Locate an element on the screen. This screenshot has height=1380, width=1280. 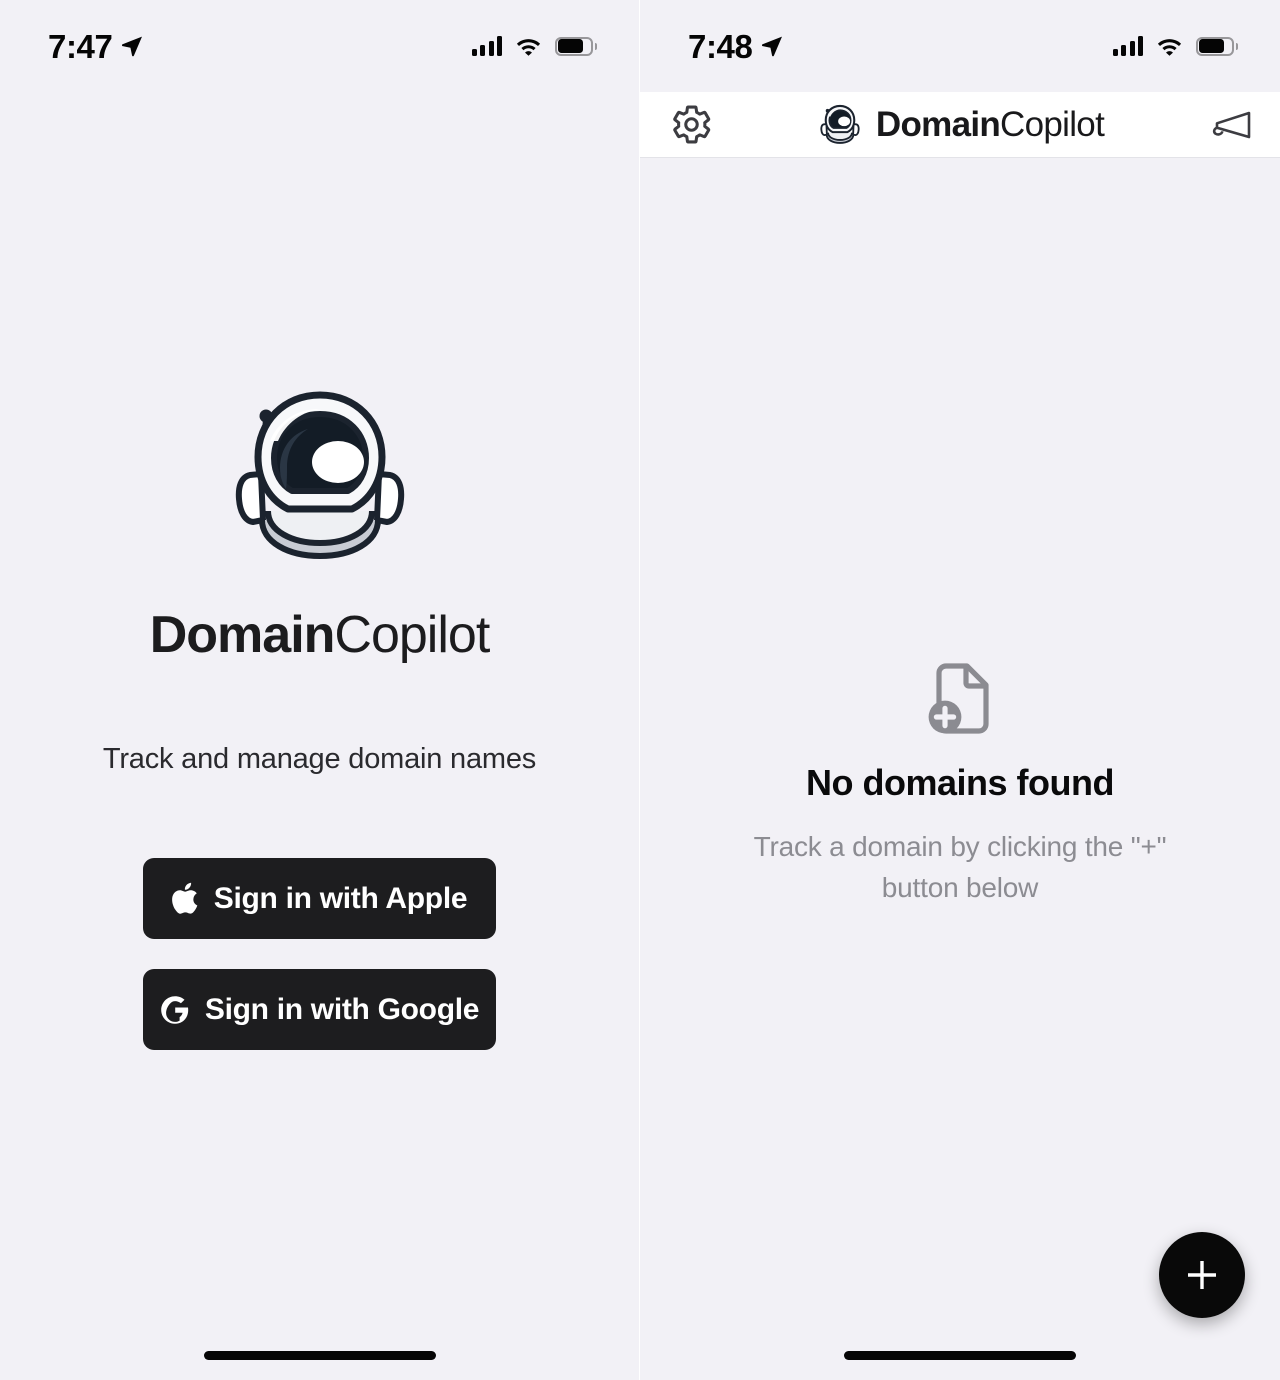
status-bar-right-group is located at coordinates (1175, 46).